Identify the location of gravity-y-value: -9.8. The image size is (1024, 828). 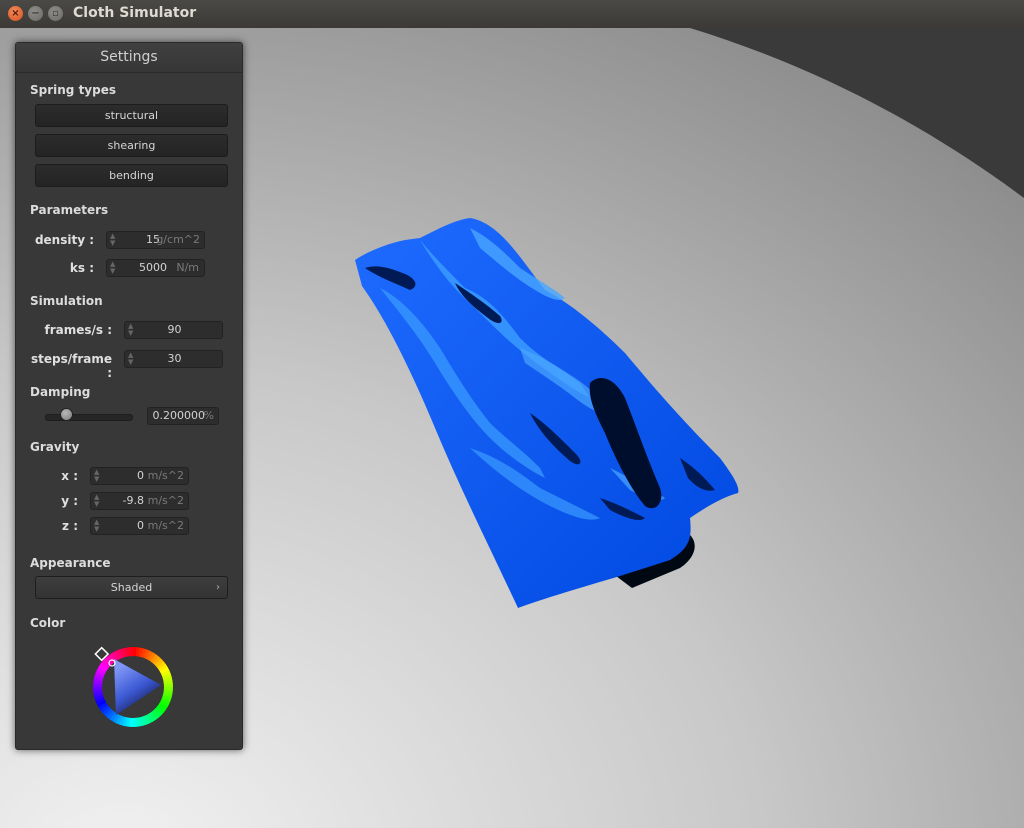
(133, 500).